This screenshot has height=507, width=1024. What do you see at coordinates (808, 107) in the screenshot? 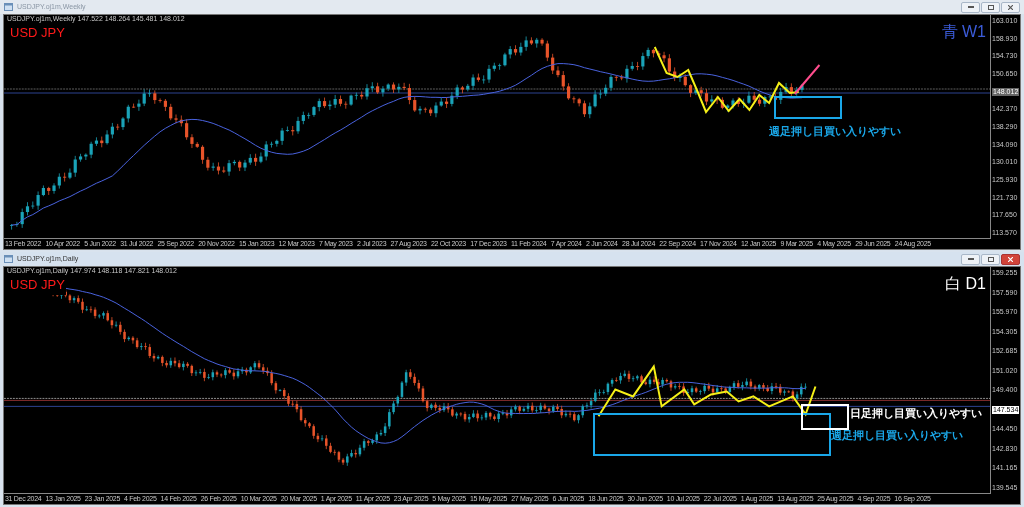
I see `zone-rectangle` at bounding box center [808, 107].